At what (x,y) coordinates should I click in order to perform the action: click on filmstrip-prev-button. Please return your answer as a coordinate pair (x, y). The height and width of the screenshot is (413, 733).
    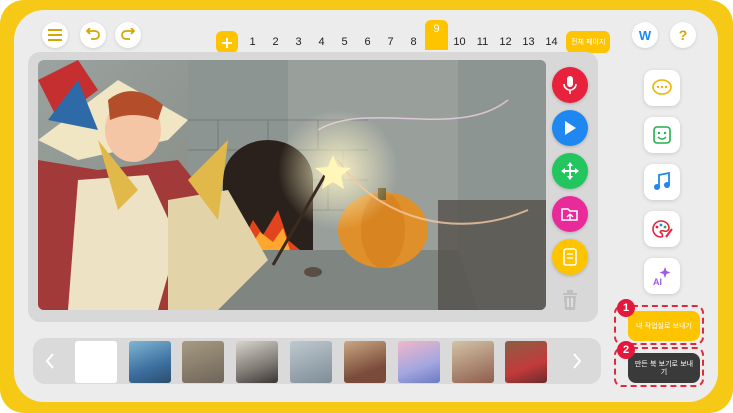
    Looking at the image, I should click on (50, 361).